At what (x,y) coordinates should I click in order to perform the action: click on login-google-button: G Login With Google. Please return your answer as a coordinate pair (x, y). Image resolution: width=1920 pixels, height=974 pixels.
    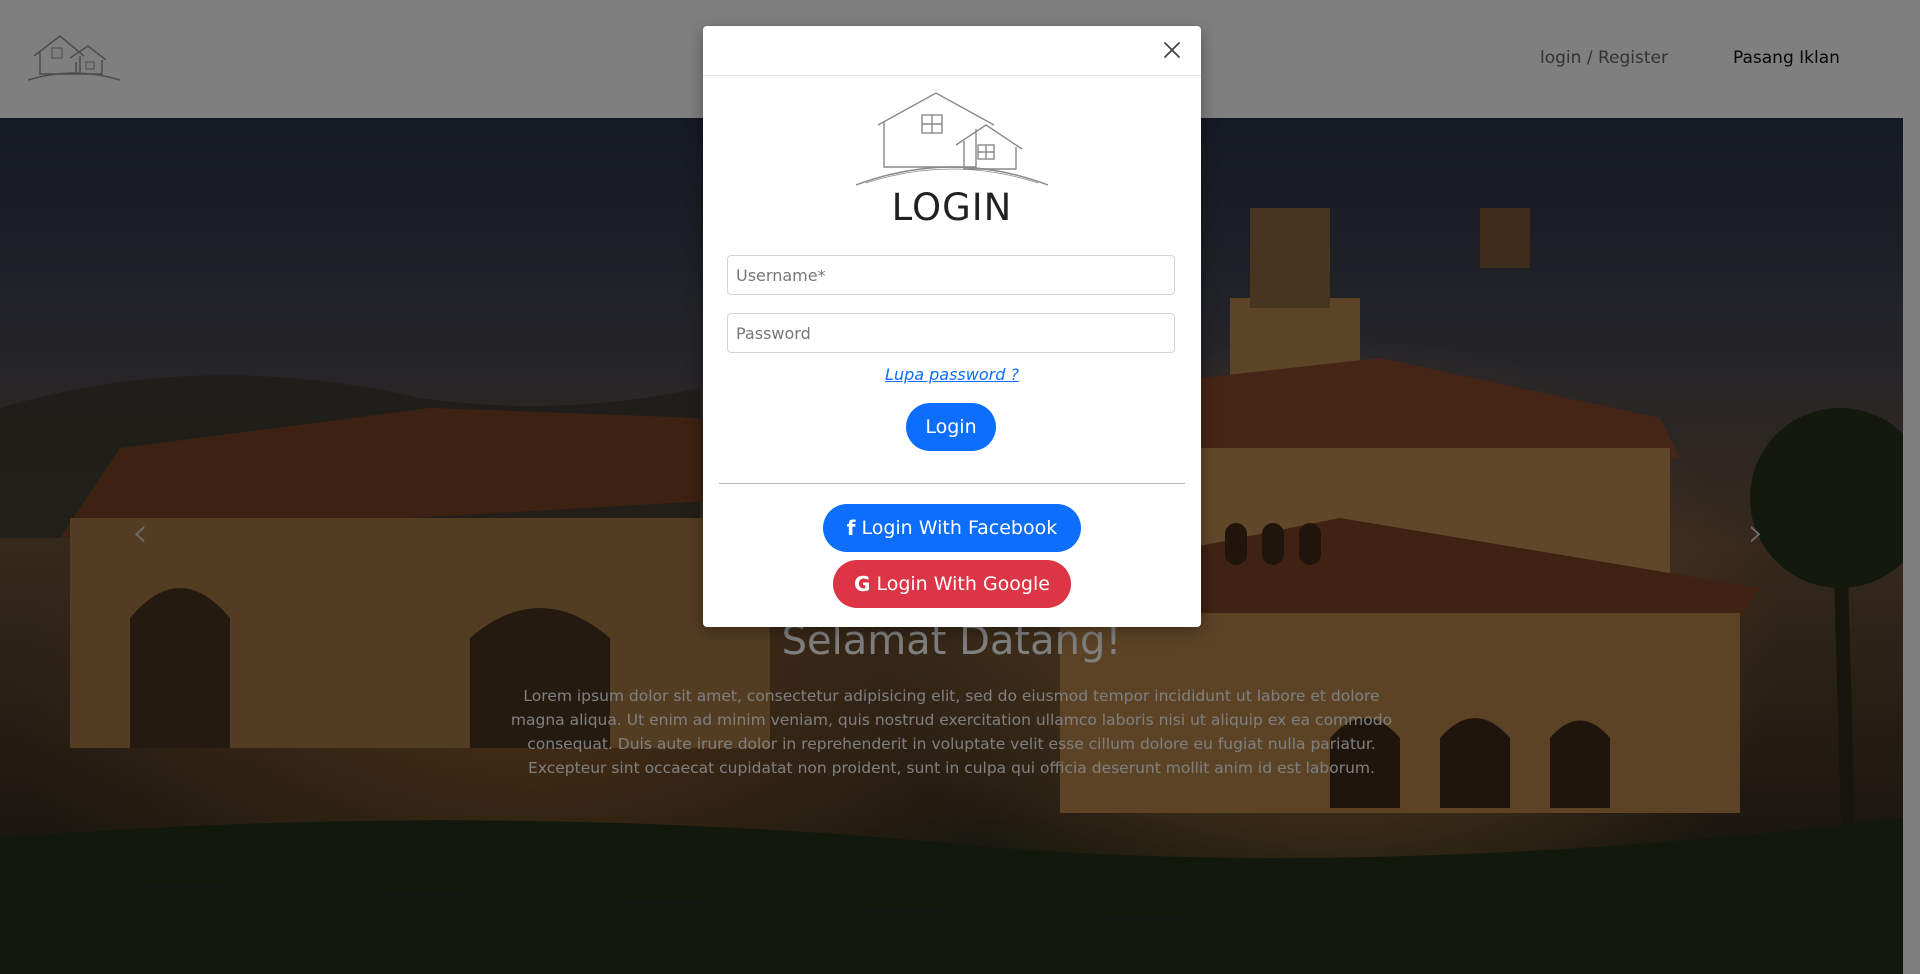
    Looking at the image, I should click on (952, 584).